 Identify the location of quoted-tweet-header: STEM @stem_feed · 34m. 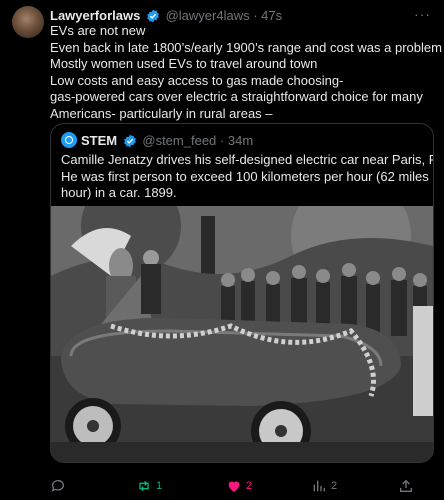
(157, 140).